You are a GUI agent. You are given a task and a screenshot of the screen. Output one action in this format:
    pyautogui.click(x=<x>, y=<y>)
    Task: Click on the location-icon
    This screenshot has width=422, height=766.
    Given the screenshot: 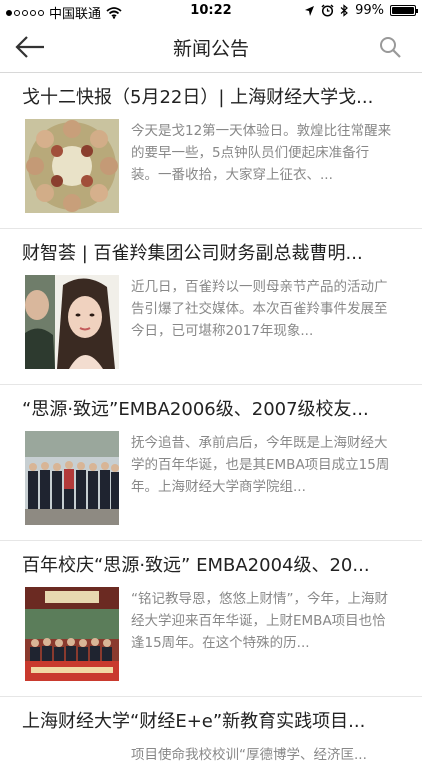 What is the action you would take?
    pyautogui.click(x=310, y=10)
    